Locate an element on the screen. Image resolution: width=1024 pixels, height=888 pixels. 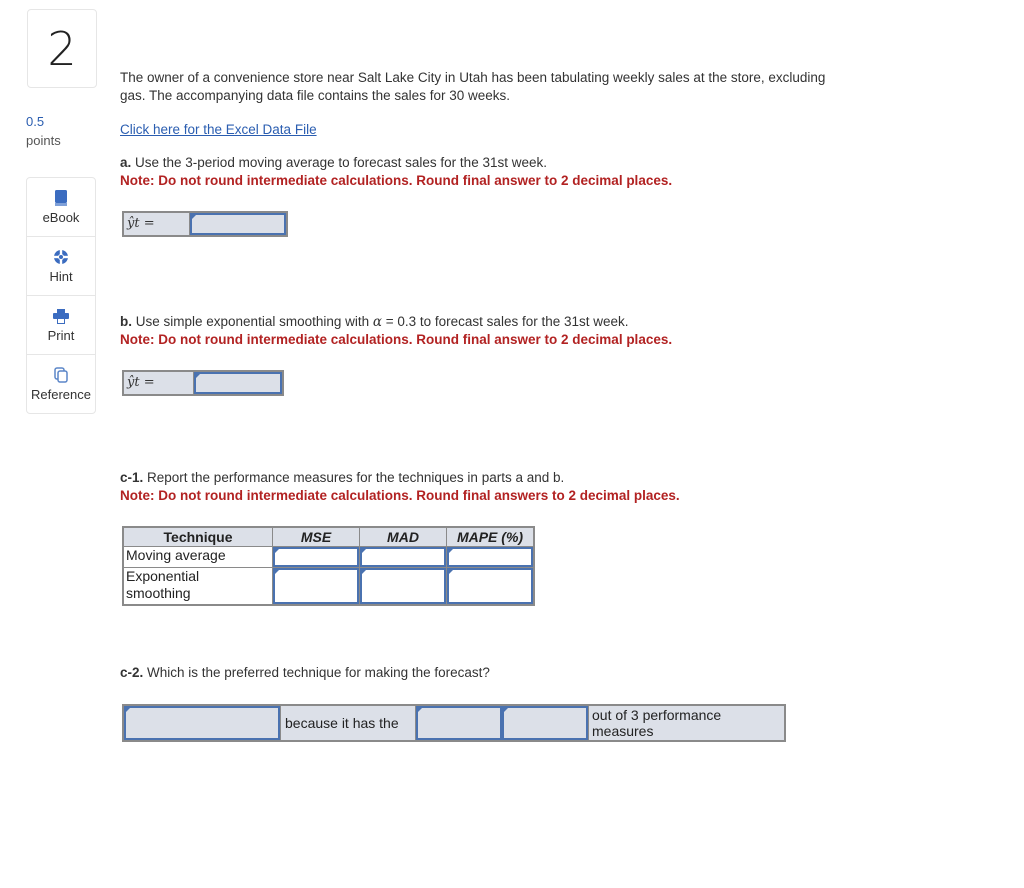
part-c2-label: c-2. is located at coordinates (132, 672).